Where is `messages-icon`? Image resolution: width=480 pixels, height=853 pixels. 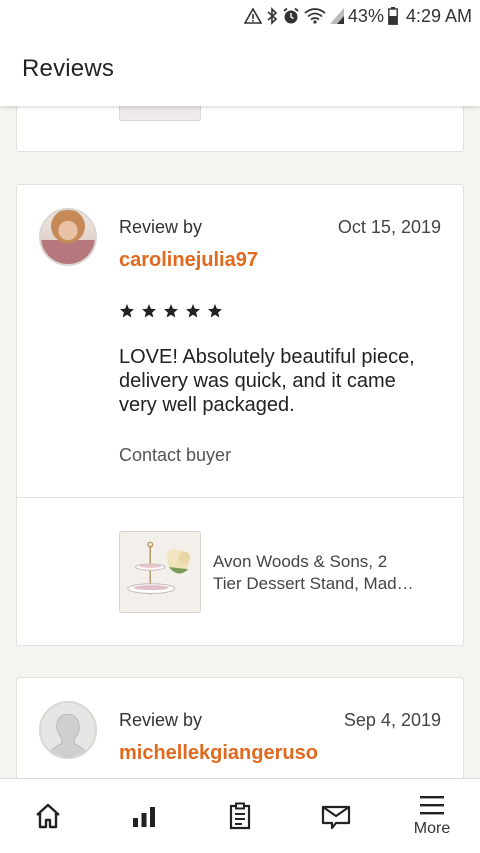 messages-icon is located at coordinates (336, 817).